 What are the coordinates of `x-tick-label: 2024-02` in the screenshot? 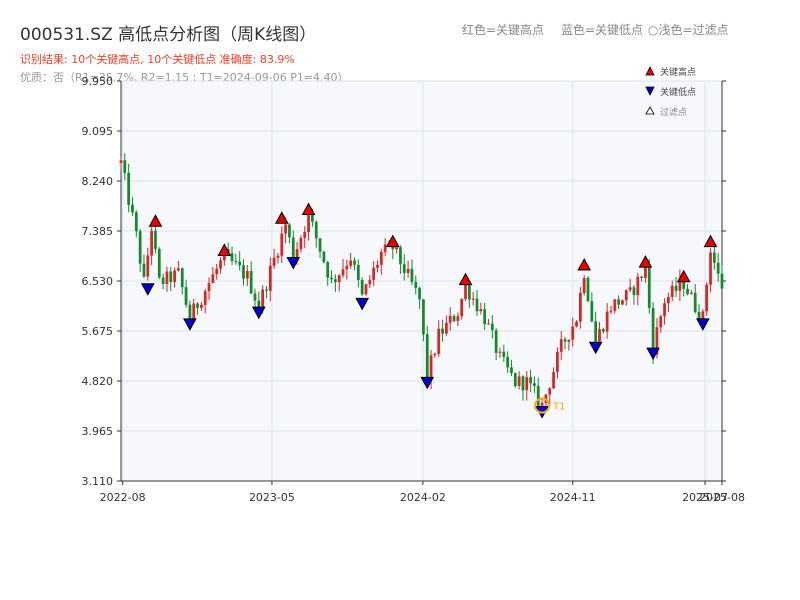 It's located at (423, 497).